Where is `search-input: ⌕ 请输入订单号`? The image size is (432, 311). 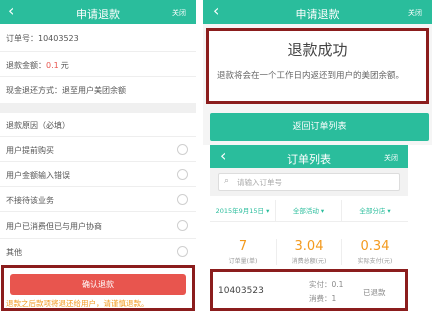 search-input: ⌕ 请输入订单号 is located at coordinates (309, 182).